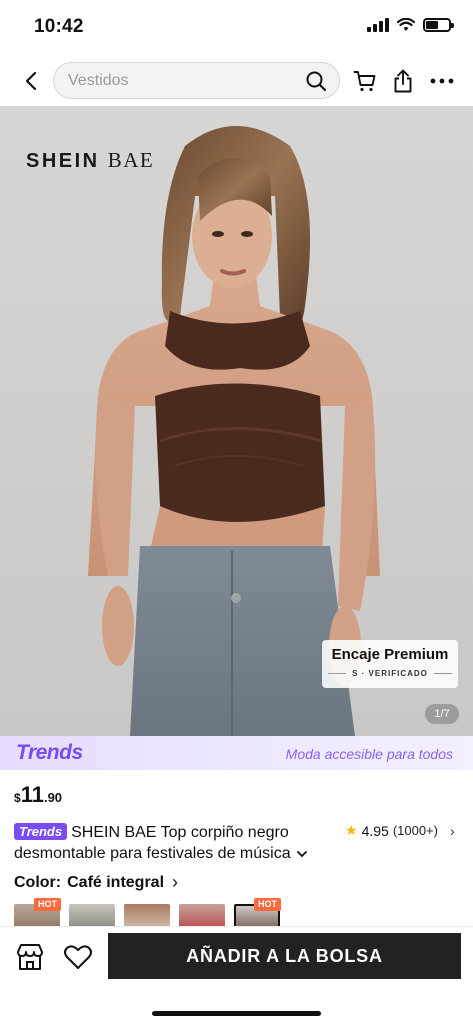 The image size is (473, 1024). Describe the element at coordinates (236, 753) in the screenshot. I see `trends-banner: Trends Moda accesible para todos` at that location.